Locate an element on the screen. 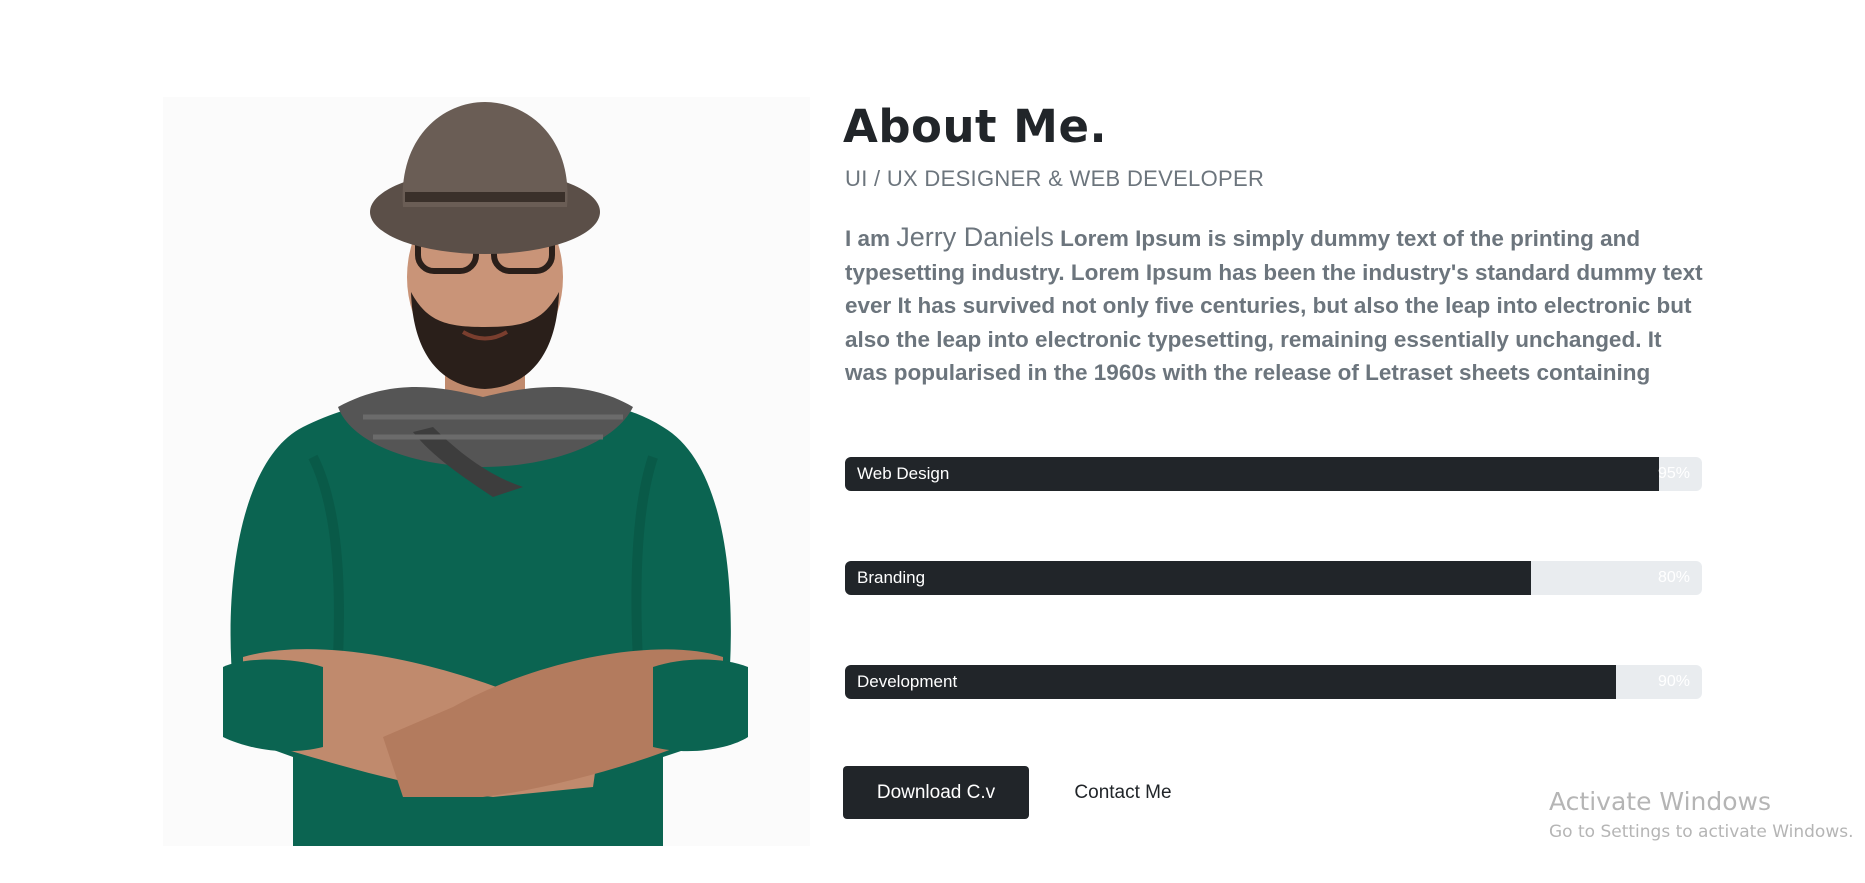 Image resolution: width=1865 pixels, height=883 pixels. bio-prefix: I am is located at coordinates (871, 238).